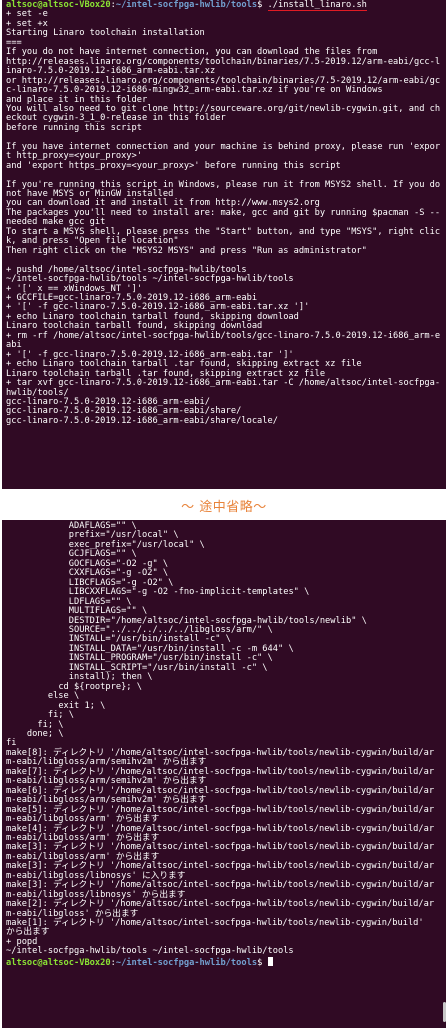 The width and height of the screenshot is (448, 1028). What do you see at coordinates (317, 5) in the screenshot?
I see `command-text: ./install_linaro.sh` at bounding box center [317, 5].